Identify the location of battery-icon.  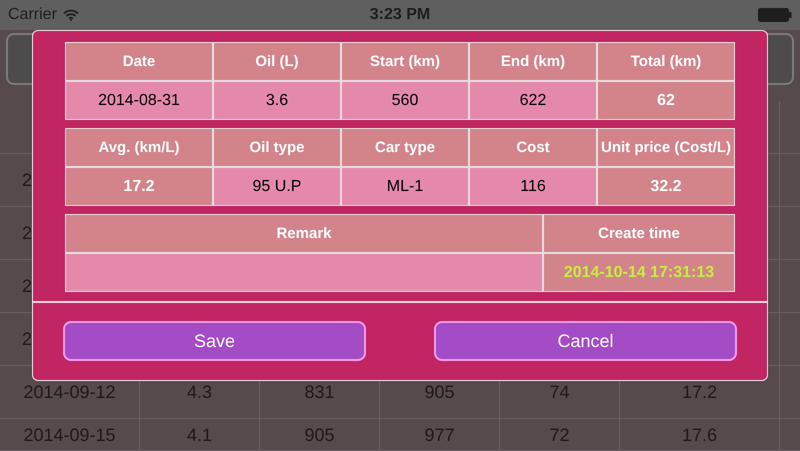
(775, 15).